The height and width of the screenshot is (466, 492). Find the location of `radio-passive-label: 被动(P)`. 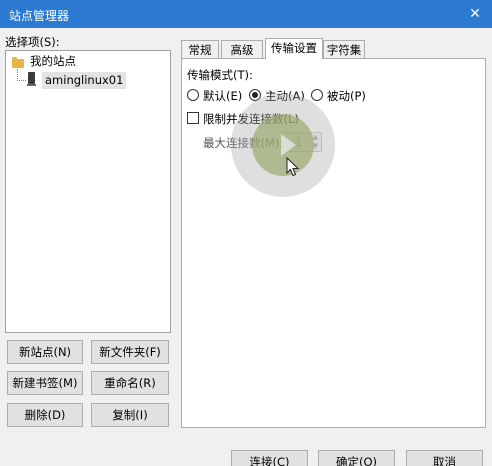

radio-passive-label: 被动(P) is located at coordinates (346, 96).